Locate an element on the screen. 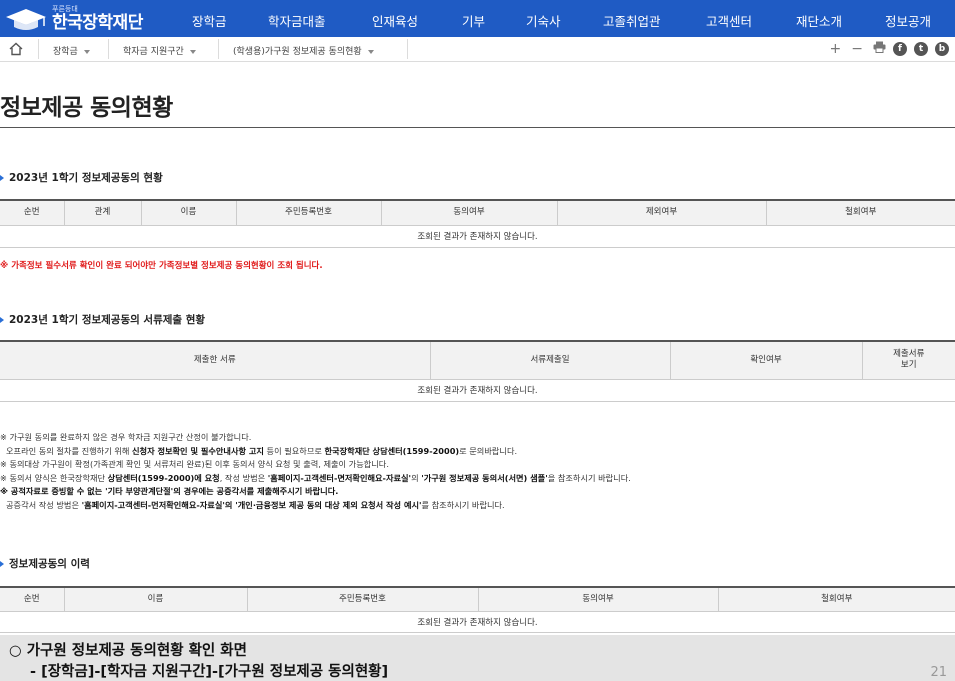 The width and height of the screenshot is (955, 681). caption-path: - [장학금]-[학자금 지원구간]-[가구원 정보제공 동의현황] is located at coordinates (209, 672).